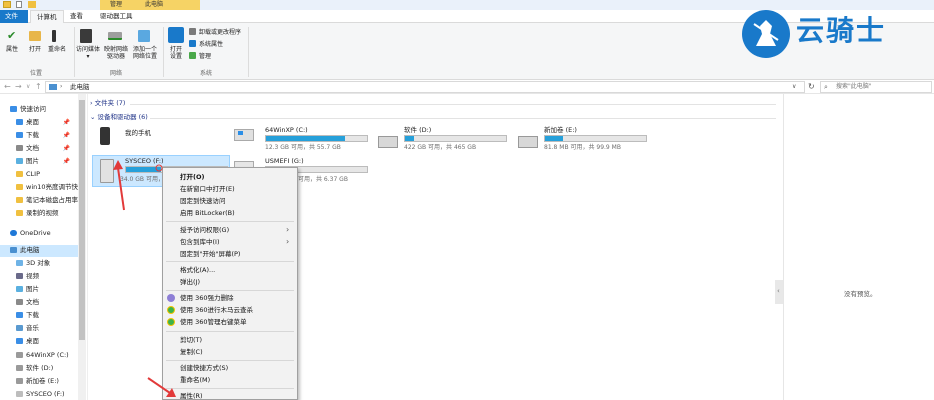 The width and height of the screenshot is (934, 400). What do you see at coordinates (144, 278) in the screenshot?
I see `annotation-arrows` at bounding box center [144, 278].